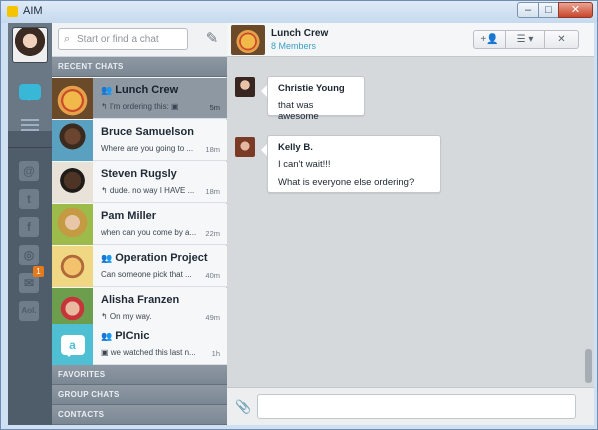  Describe the element at coordinates (29, 227) in the screenshot. I see `facebook-icon: f` at that location.